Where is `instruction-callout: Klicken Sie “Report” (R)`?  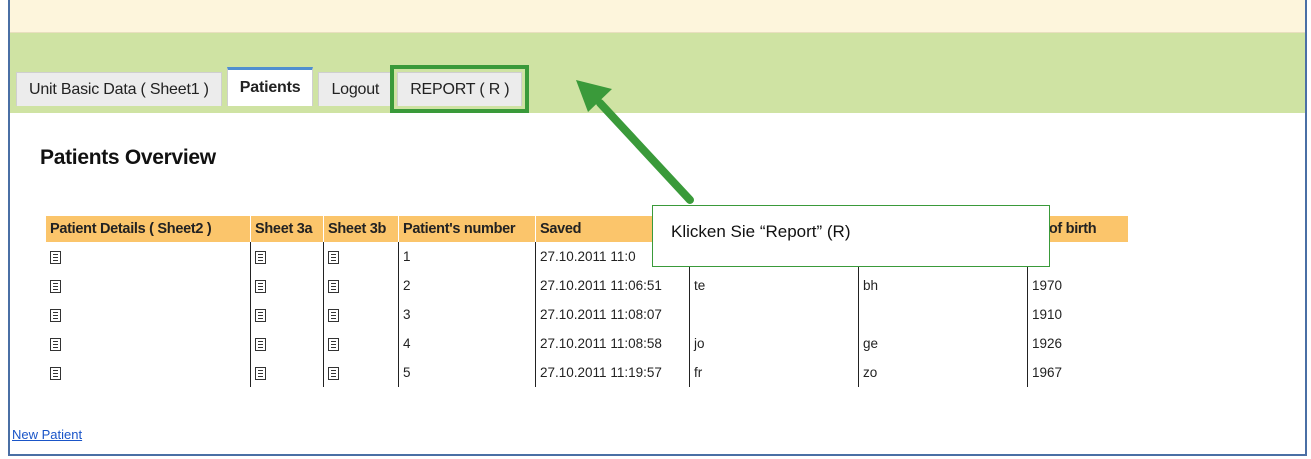
instruction-callout: Klicken Sie “Report” (R) is located at coordinates (851, 236).